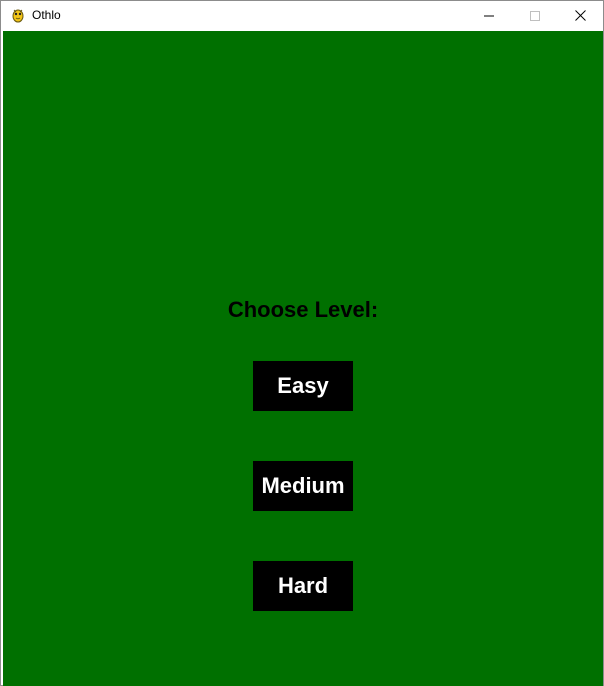  I want to click on maximize-button, so click(535, 15).